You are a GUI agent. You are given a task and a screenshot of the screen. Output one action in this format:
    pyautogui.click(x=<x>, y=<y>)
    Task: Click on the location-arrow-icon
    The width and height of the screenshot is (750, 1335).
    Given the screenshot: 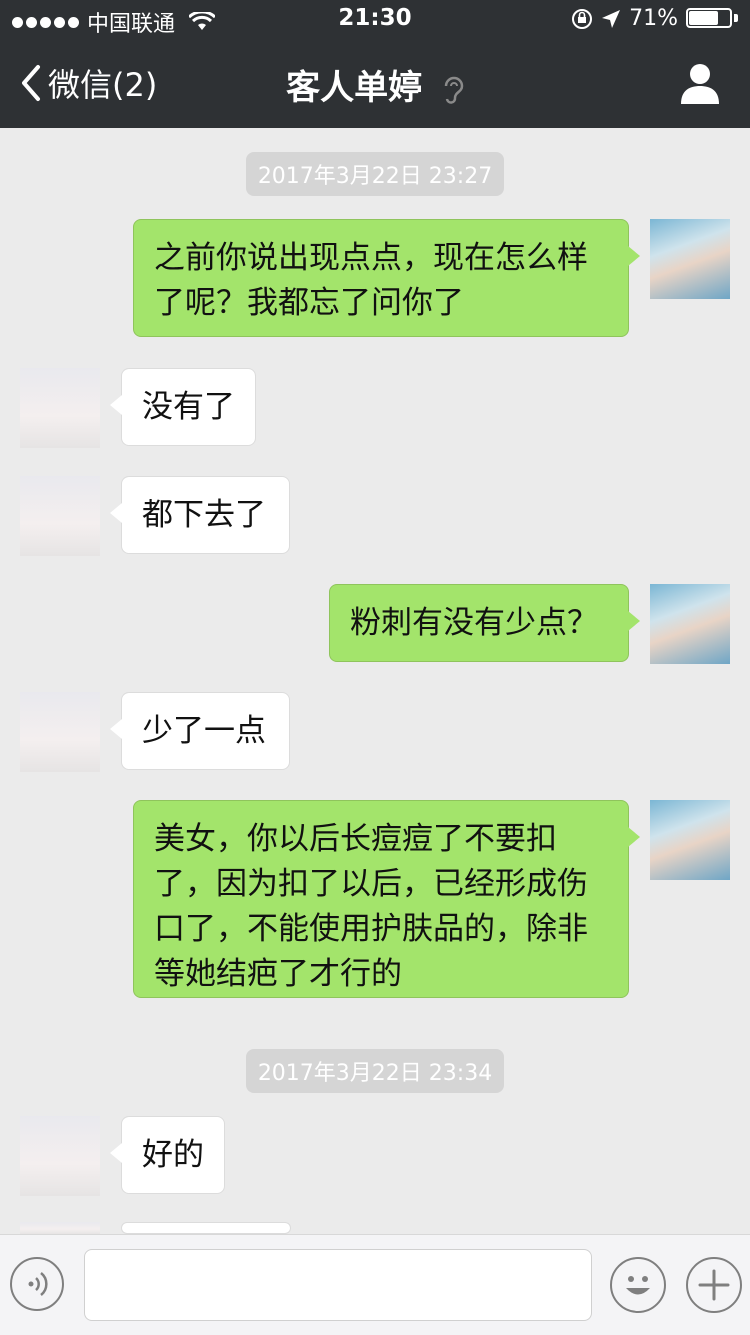 What is the action you would take?
    pyautogui.click(x=611, y=18)
    